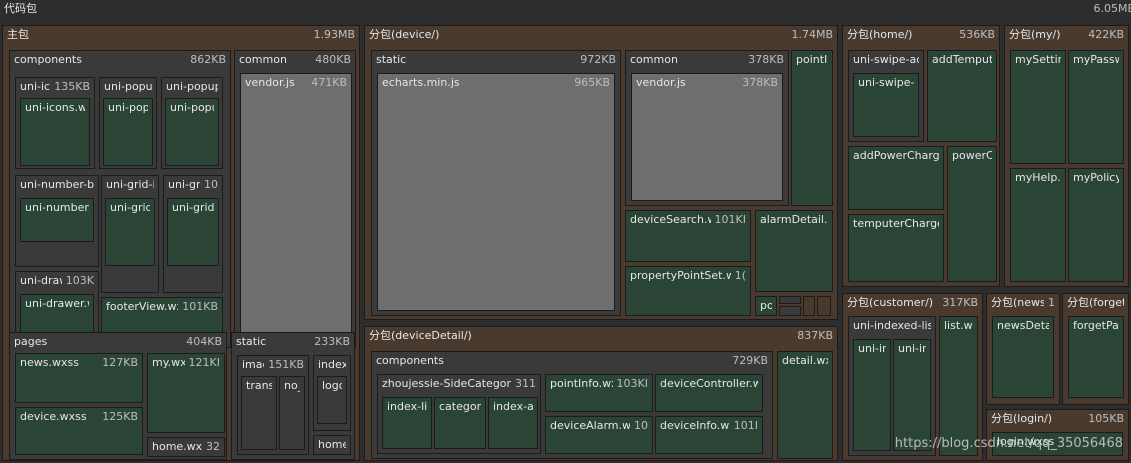 Image resolution: width=1131 pixels, height=463 pixels. I want to click on indexed-list-b-header: uni-in, so click(912, 349).